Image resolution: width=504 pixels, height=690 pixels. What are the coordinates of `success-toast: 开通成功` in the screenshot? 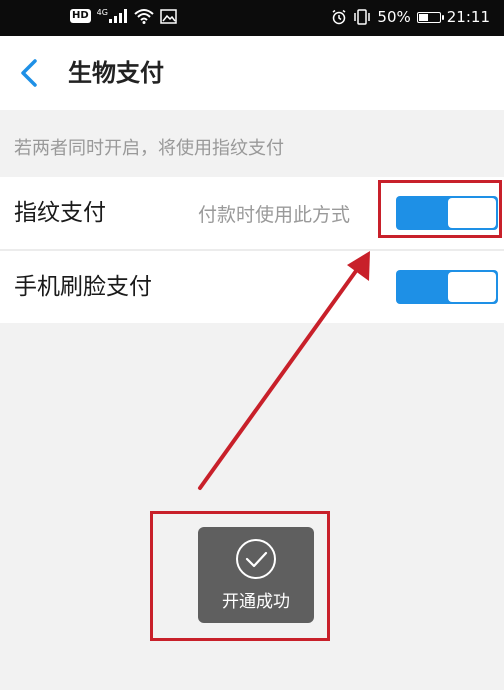 It's located at (256, 575).